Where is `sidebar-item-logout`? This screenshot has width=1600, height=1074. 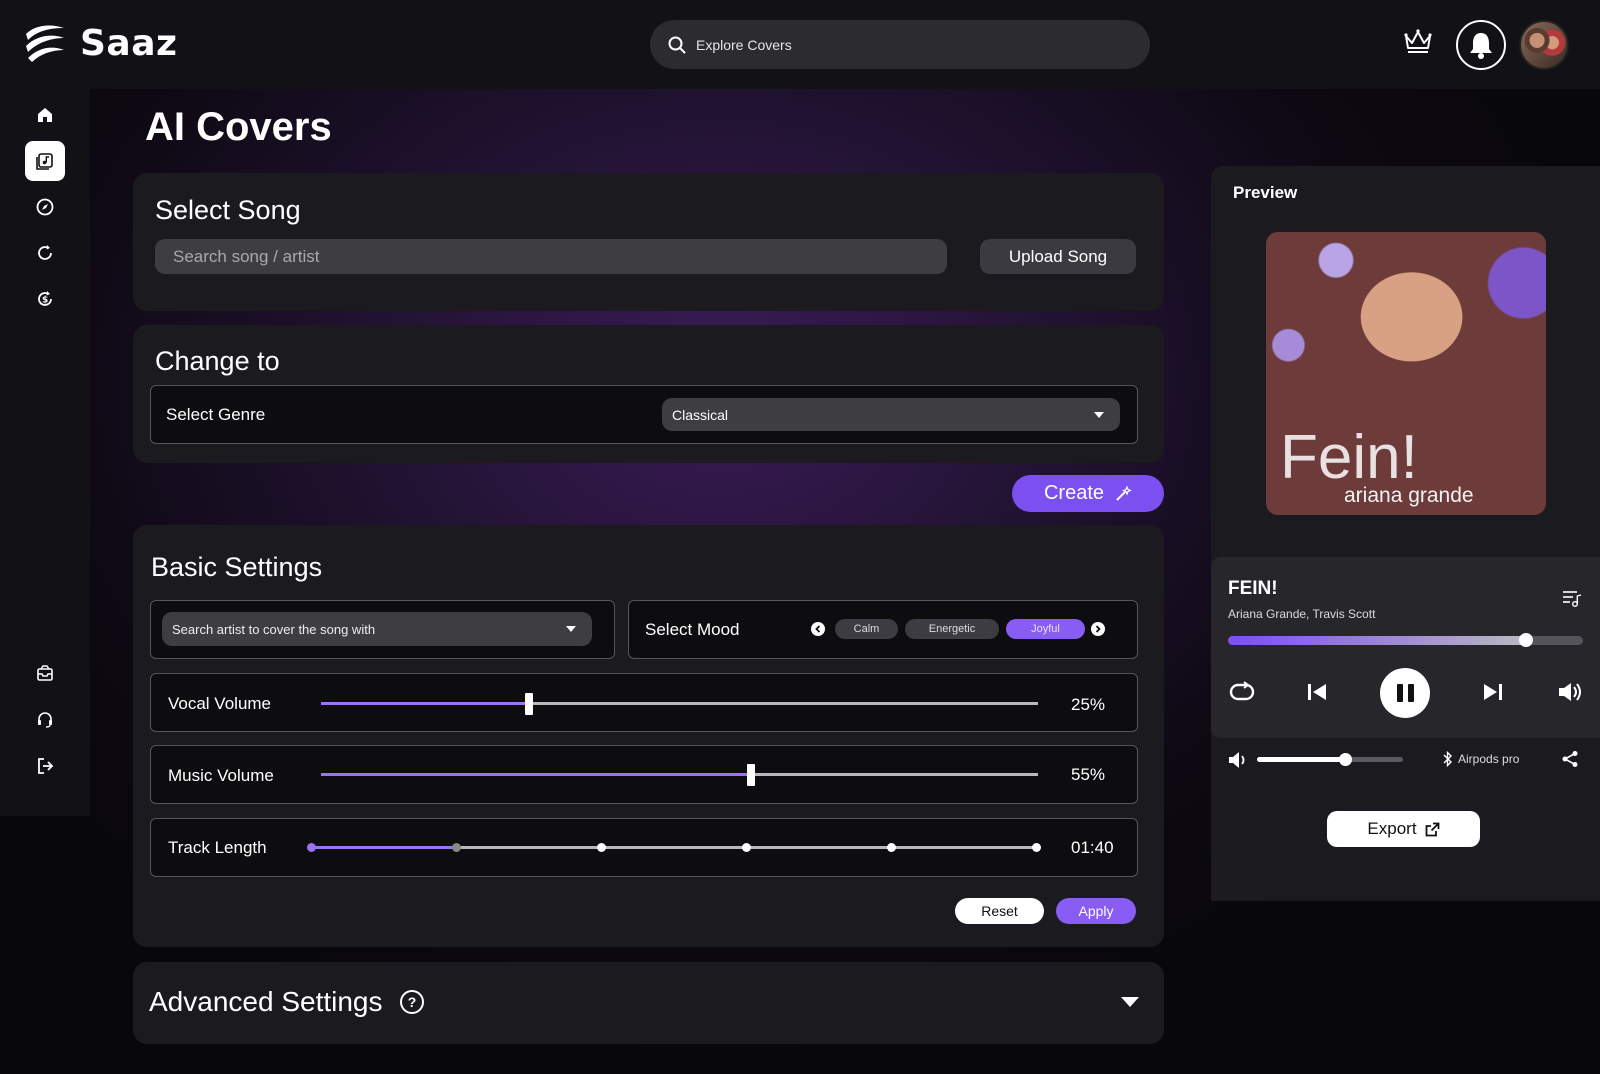
sidebar-item-logout is located at coordinates (45, 766).